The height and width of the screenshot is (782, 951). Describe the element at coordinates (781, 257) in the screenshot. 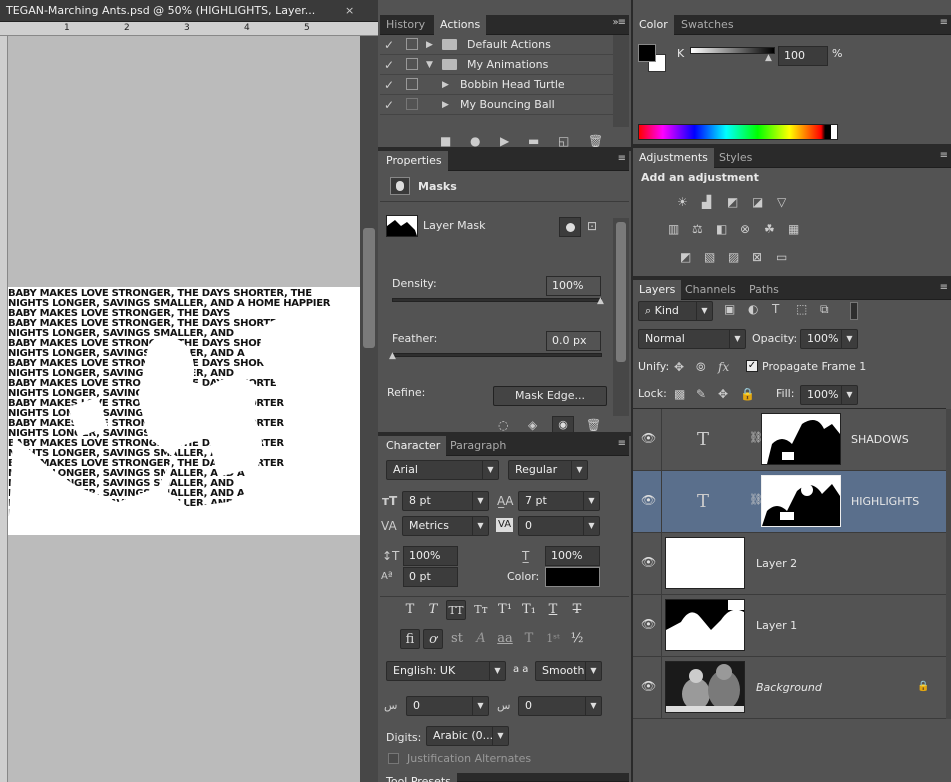

I see `gradient-map-icon: ▭` at that location.